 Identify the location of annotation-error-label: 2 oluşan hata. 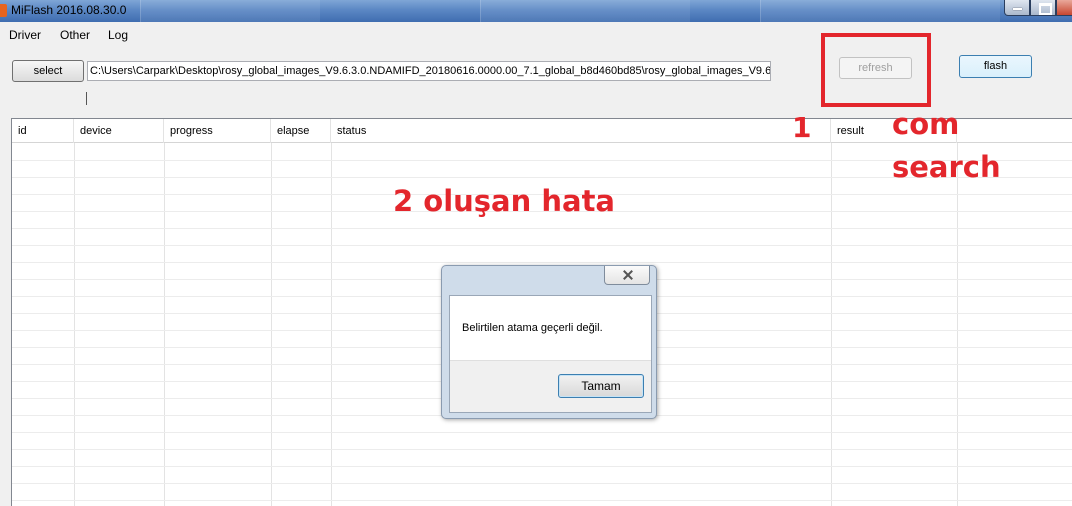
(504, 201).